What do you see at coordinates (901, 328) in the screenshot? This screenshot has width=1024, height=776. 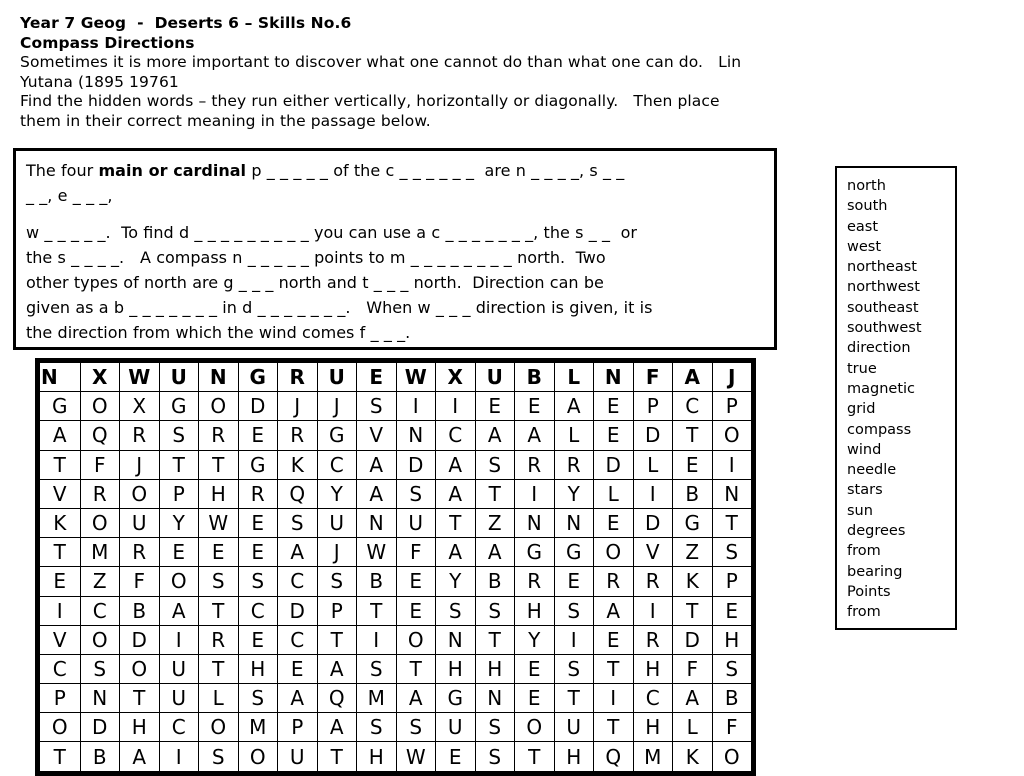 I see `word-list-item: southwest` at bounding box center [901, 328].